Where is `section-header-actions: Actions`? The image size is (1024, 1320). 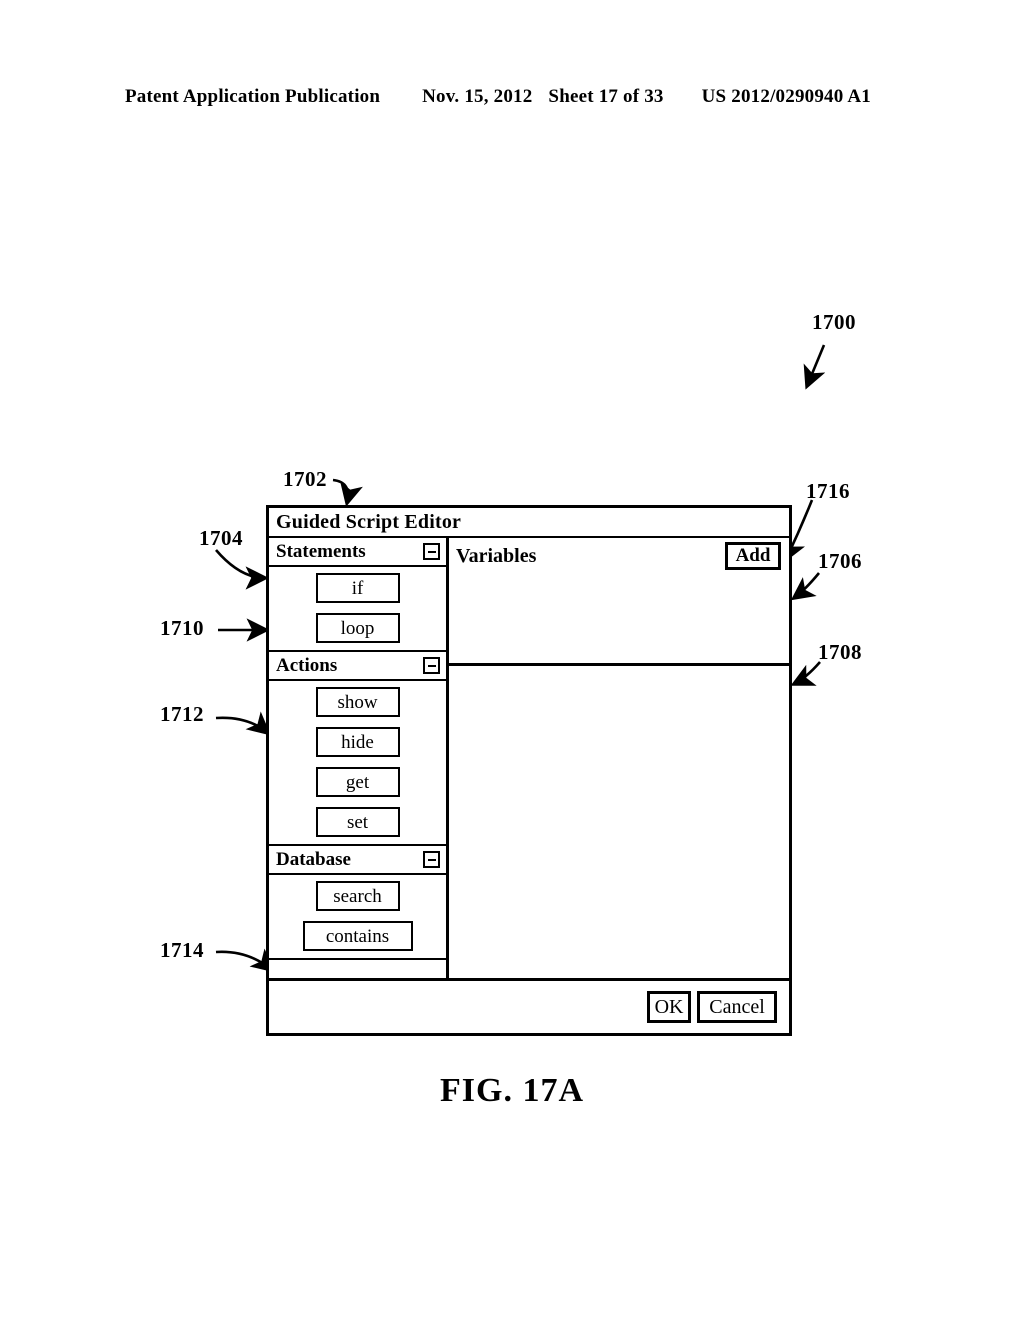 section-header-actions: Actions is located at coordinates (357, 666).